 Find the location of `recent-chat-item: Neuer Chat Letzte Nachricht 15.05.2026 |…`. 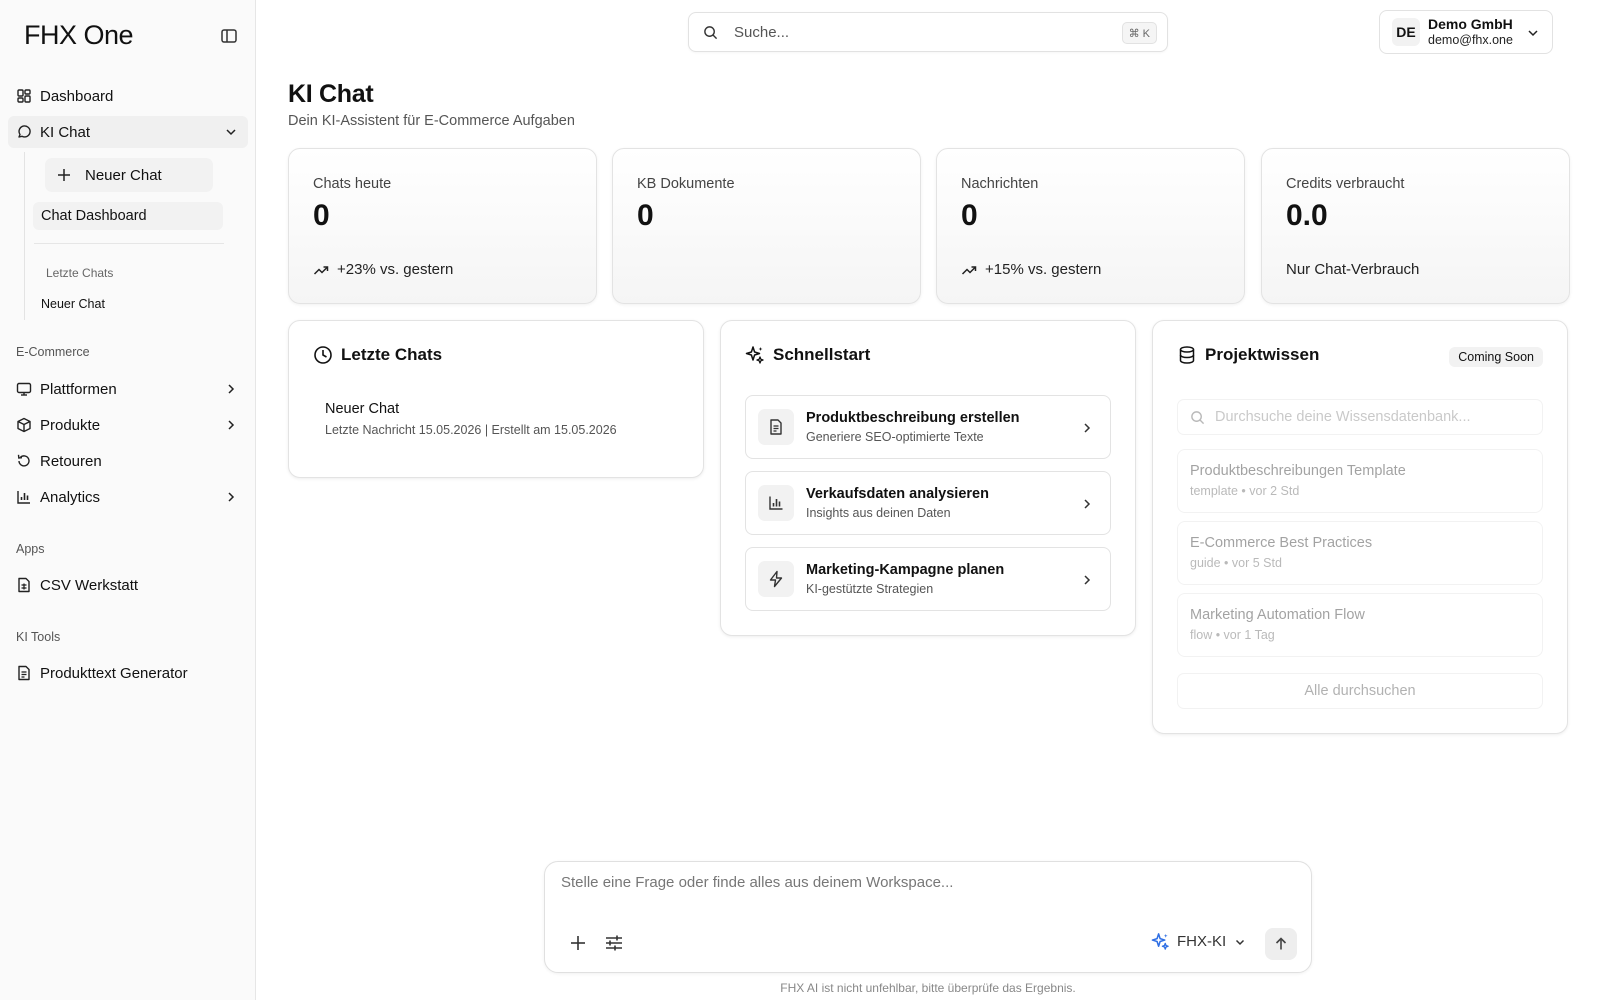

recent-chat-item: Neuer Chat Letzte Nachricht 15.05.2026 |… is located at coordinates (471, 419).